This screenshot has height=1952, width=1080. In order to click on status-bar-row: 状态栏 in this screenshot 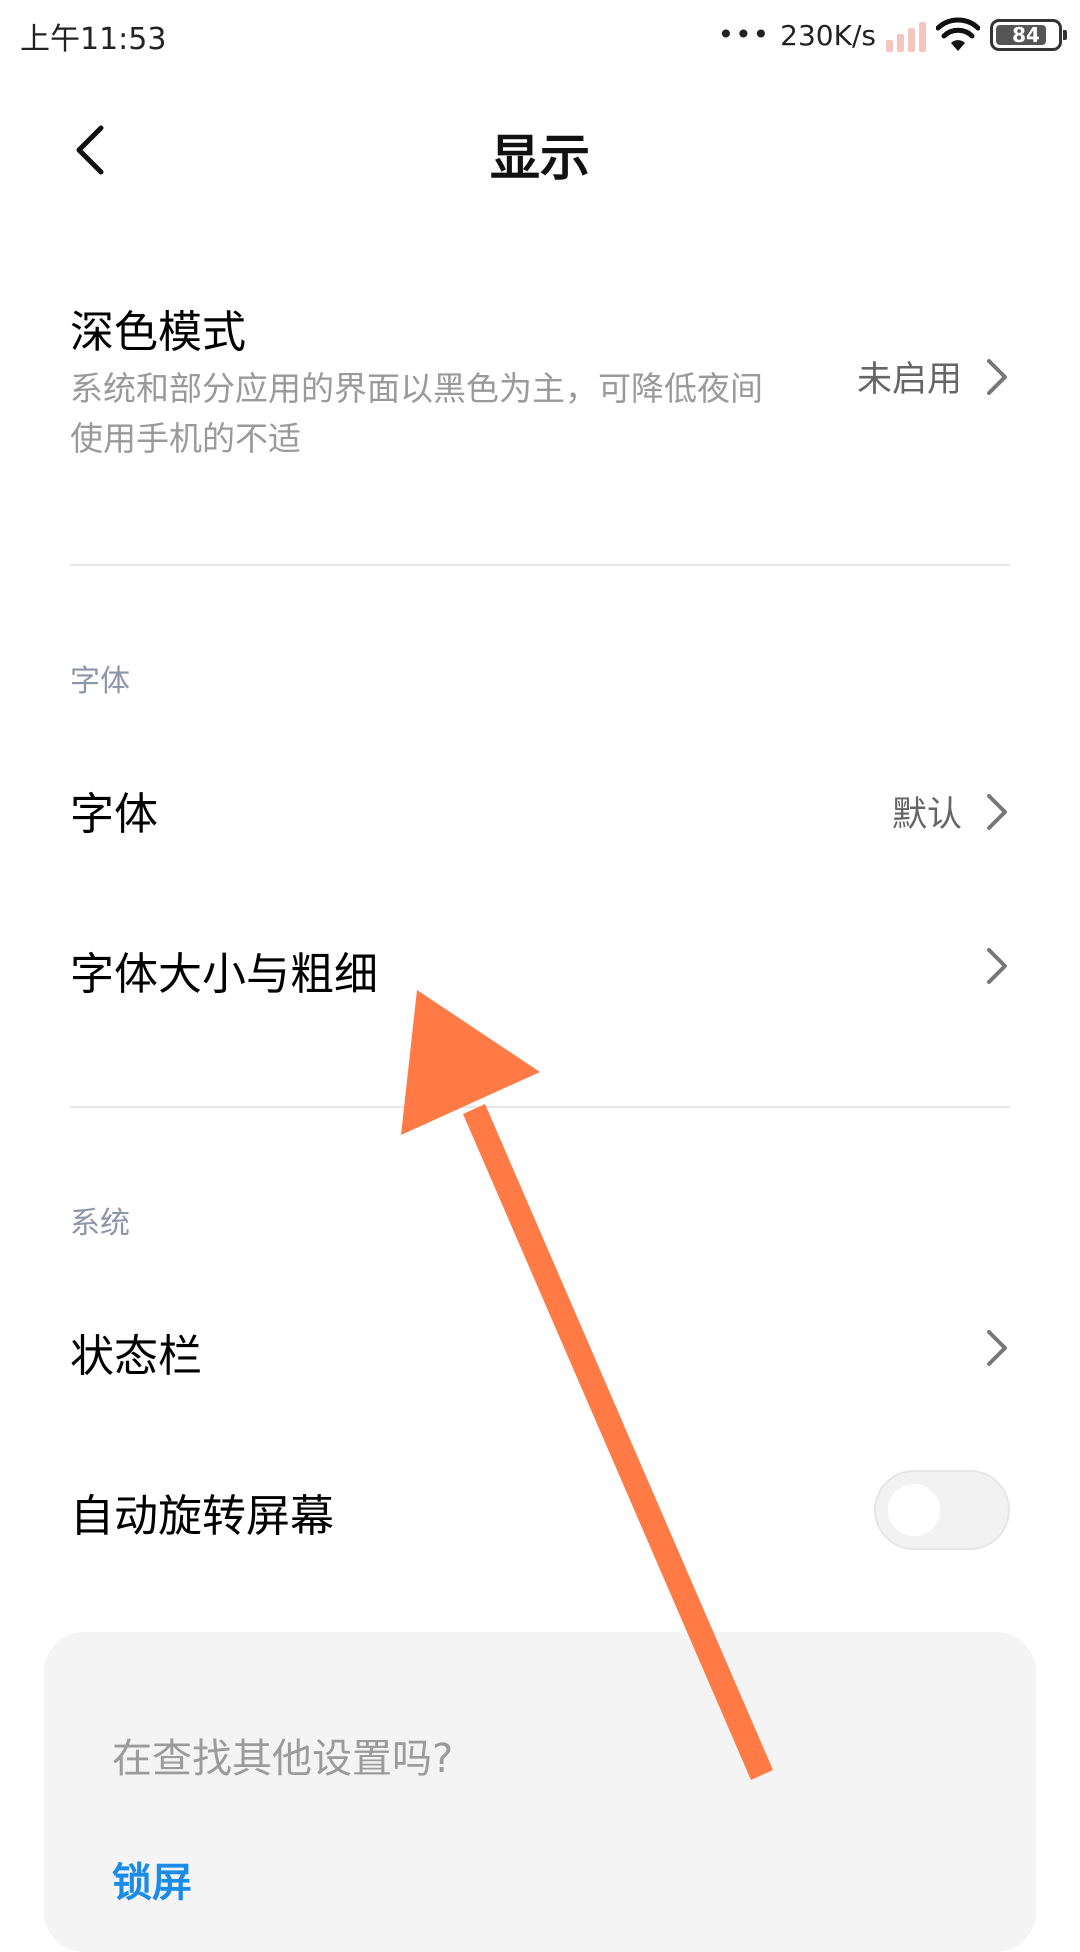, I will do `click(540, 1353)`.